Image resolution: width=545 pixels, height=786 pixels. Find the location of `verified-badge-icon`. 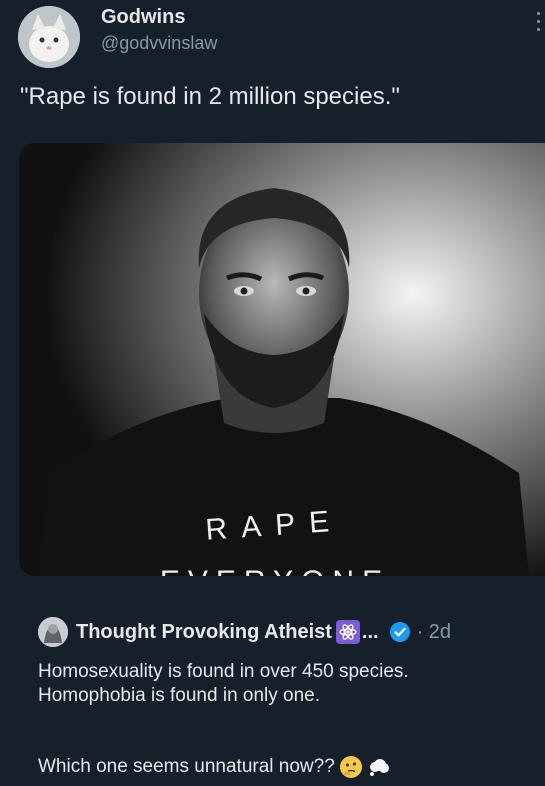

verified-badge-icon is located at coordinates (399, 632).